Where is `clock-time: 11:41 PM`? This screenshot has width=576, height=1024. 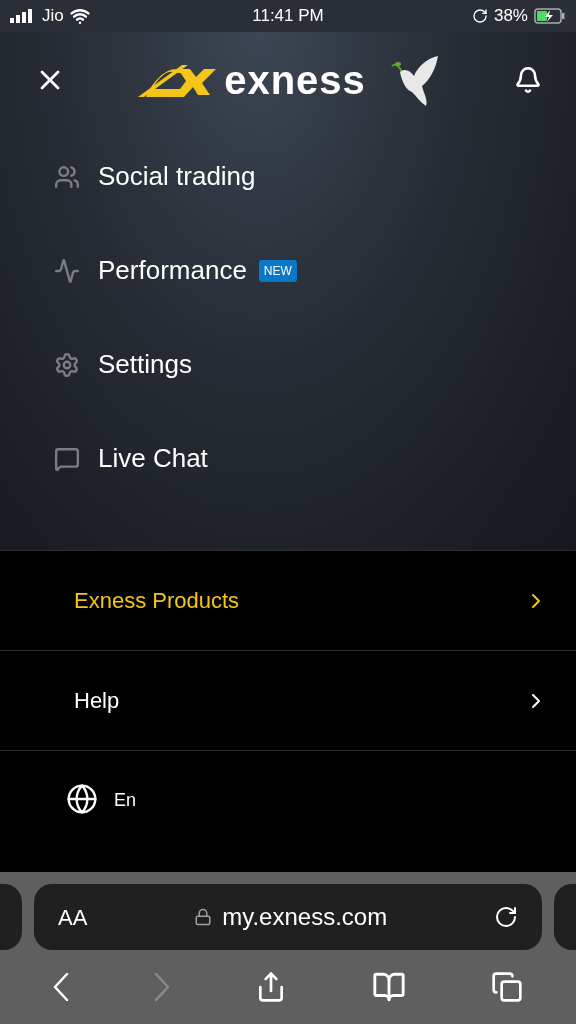 clock-time: 11:41 PM is located at coordinates (288, 16).